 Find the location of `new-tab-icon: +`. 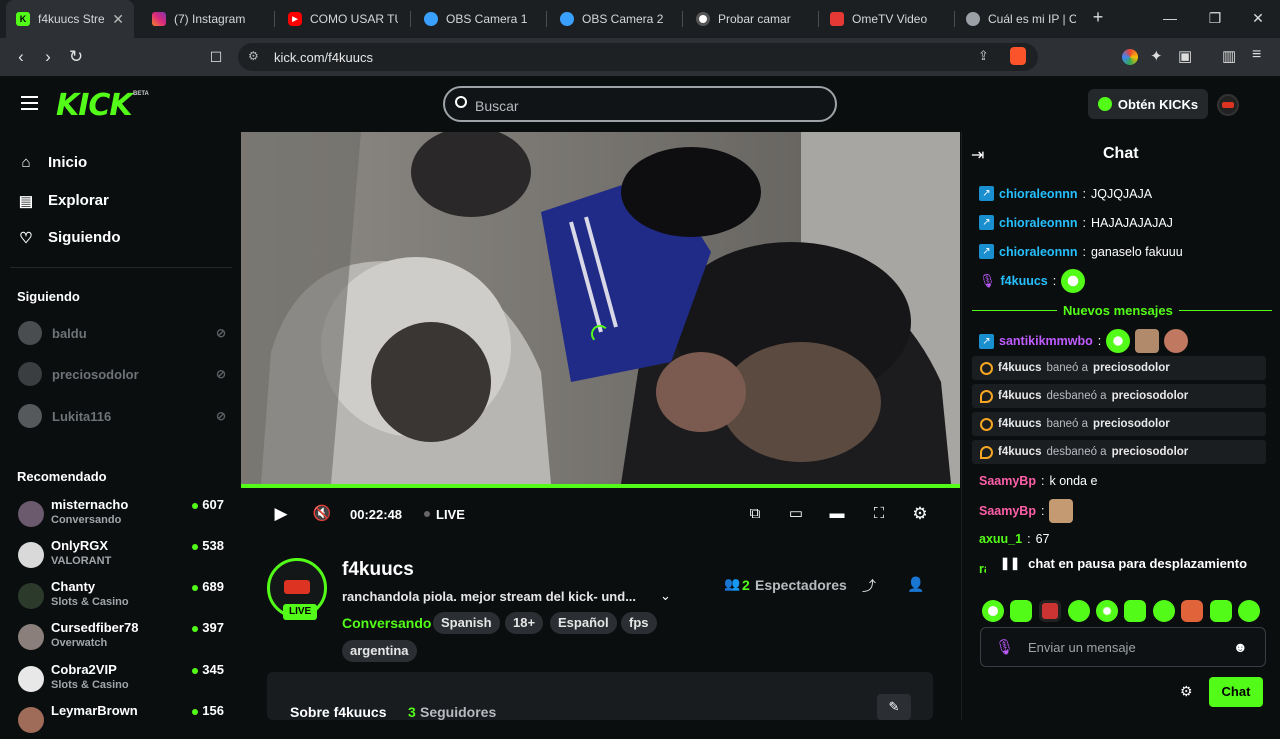

new-tab-icon: + is located at coordinates (1098, 17).